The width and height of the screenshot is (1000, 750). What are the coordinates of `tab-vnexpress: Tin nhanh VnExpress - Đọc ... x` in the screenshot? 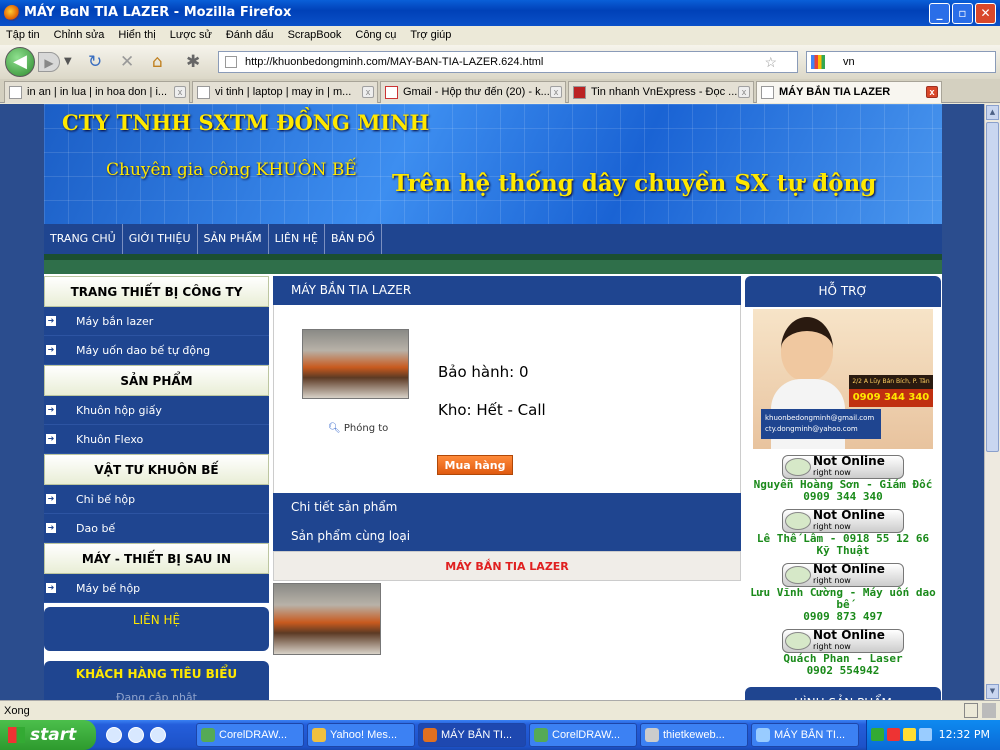 It's located at (661, 92).